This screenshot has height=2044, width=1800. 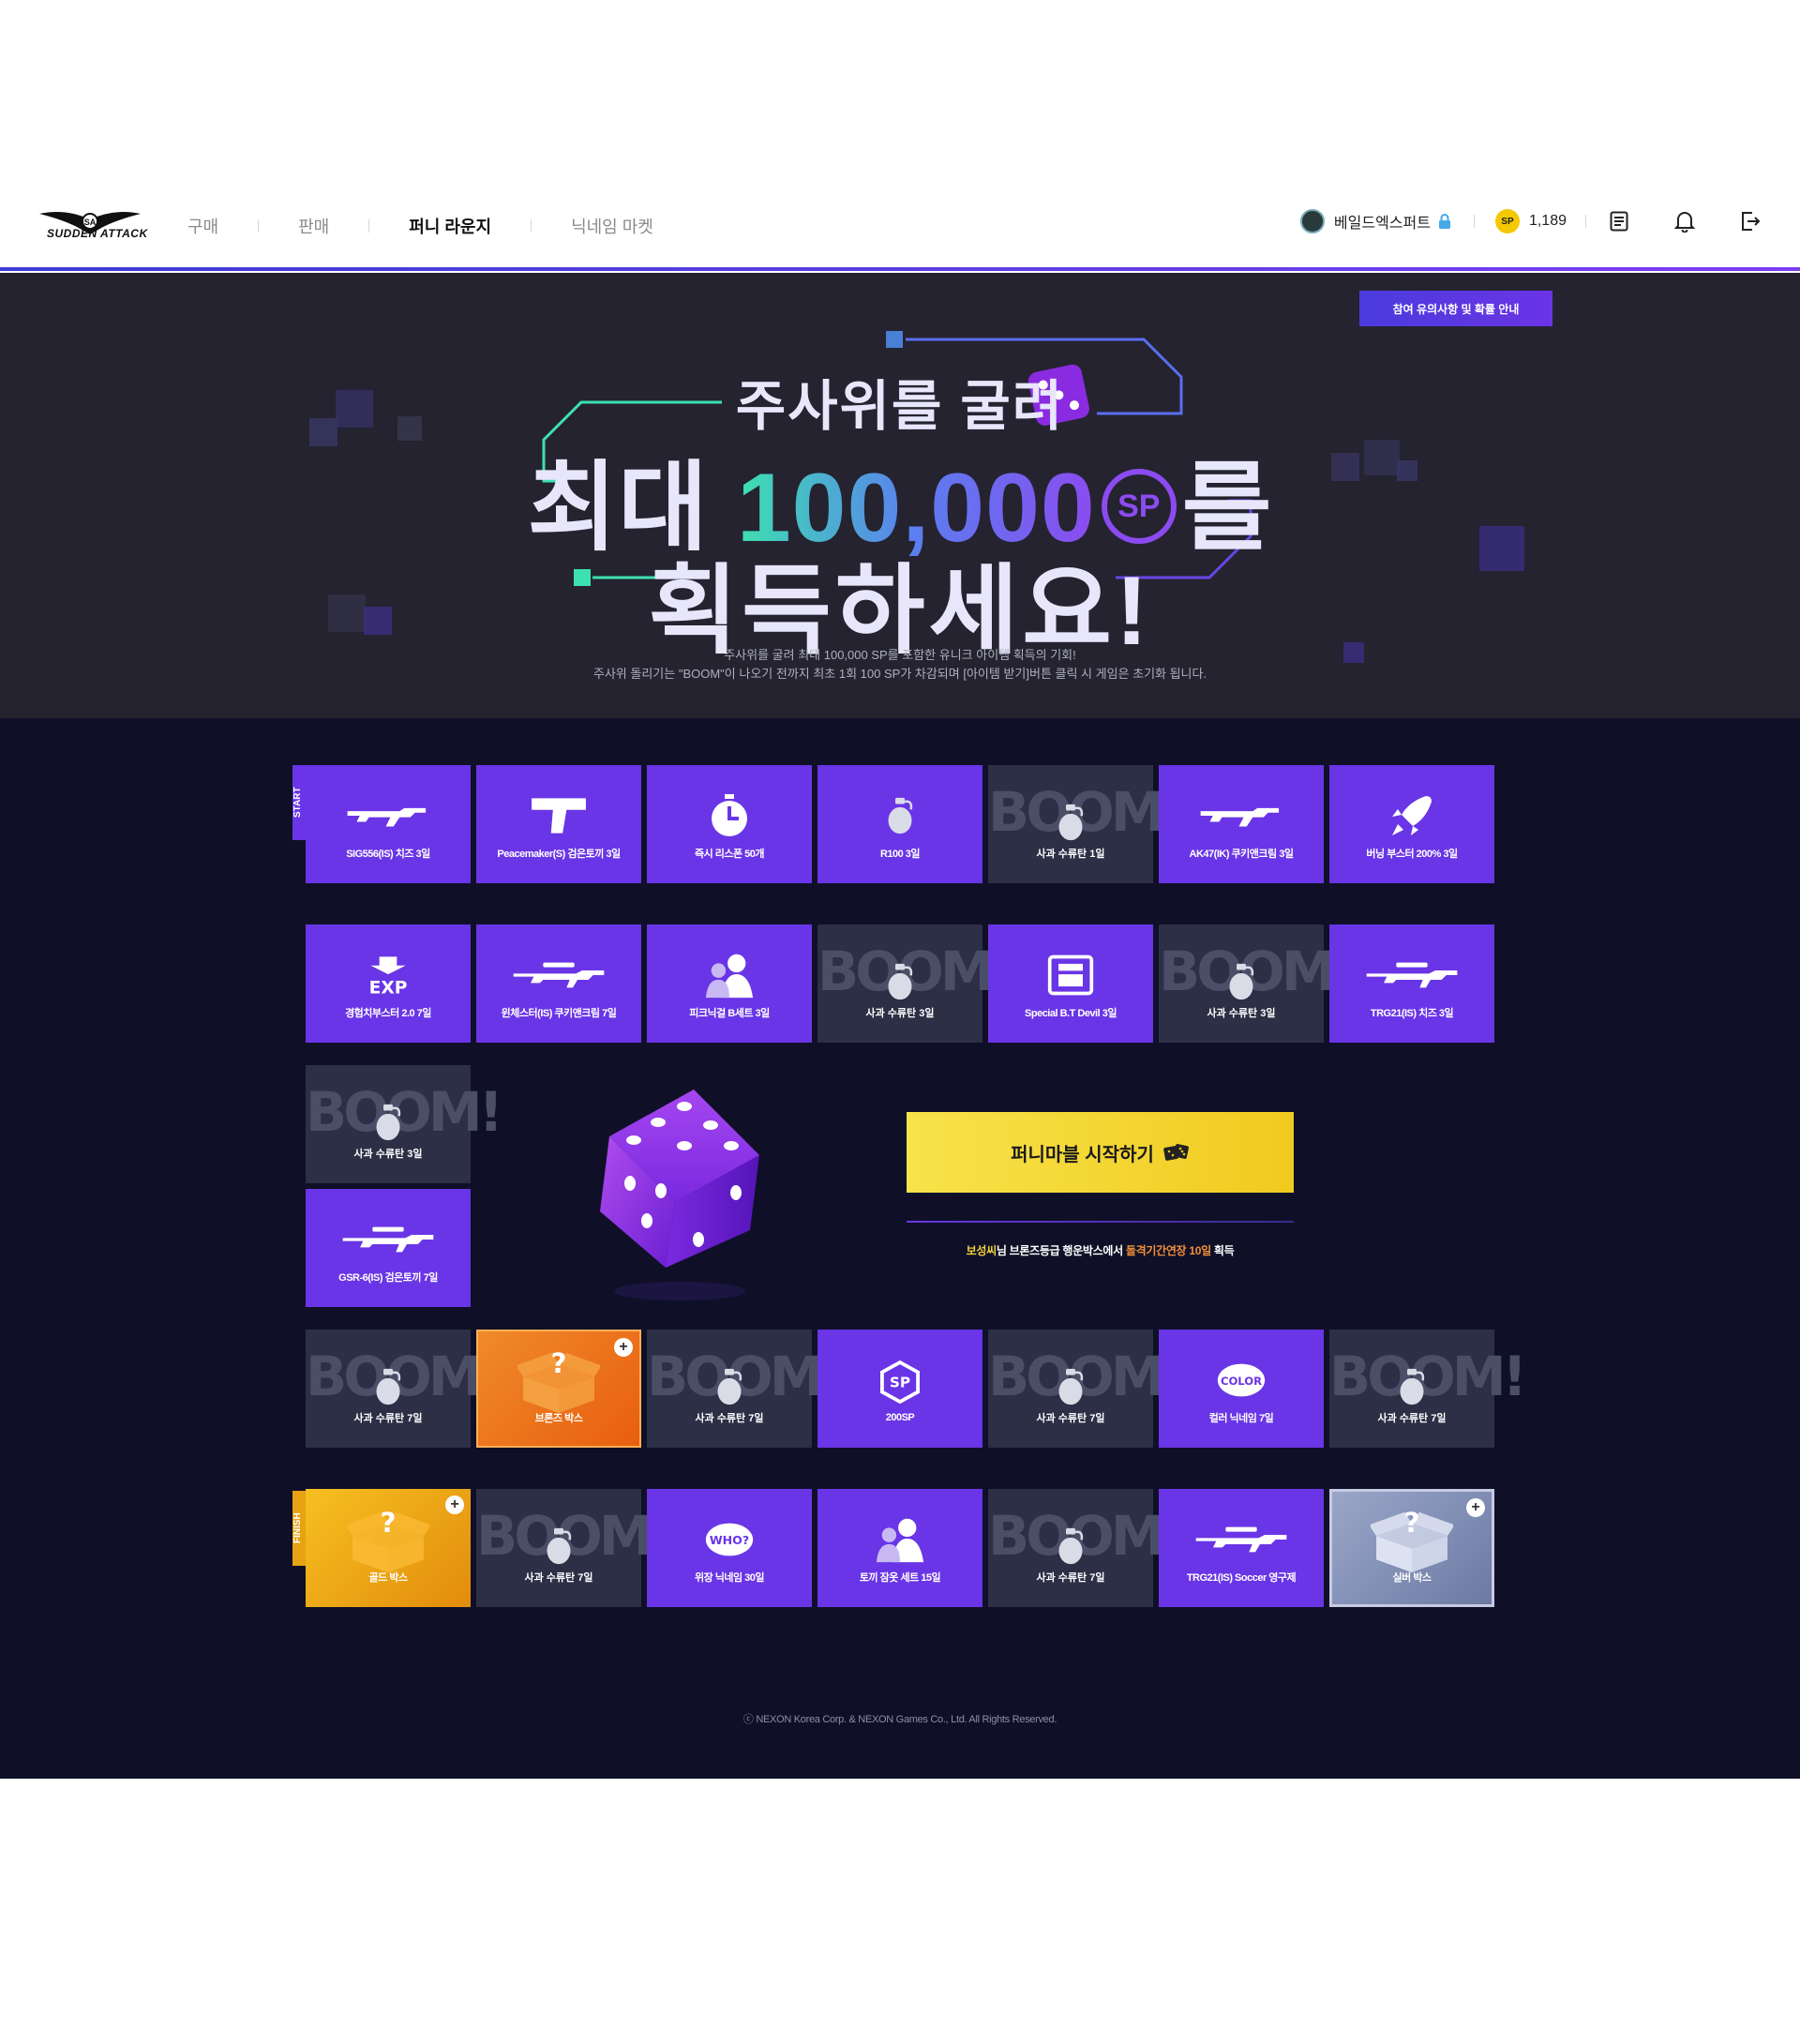 I want to click on board-tile: TRG21(IS) 치즈 3일, so click(x=1411, y=984).